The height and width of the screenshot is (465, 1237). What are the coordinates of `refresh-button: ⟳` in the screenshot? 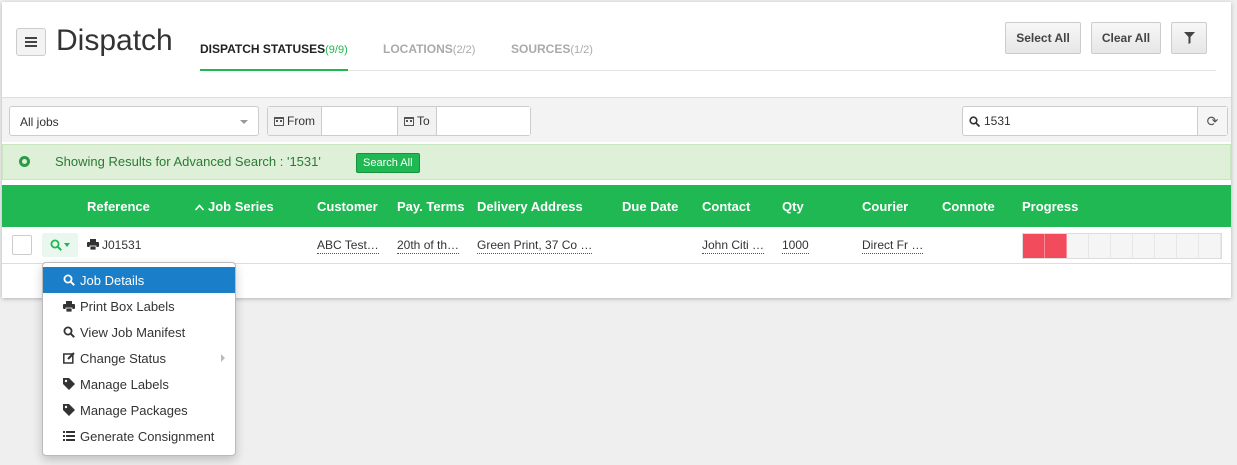 It's located at (1212, 121).